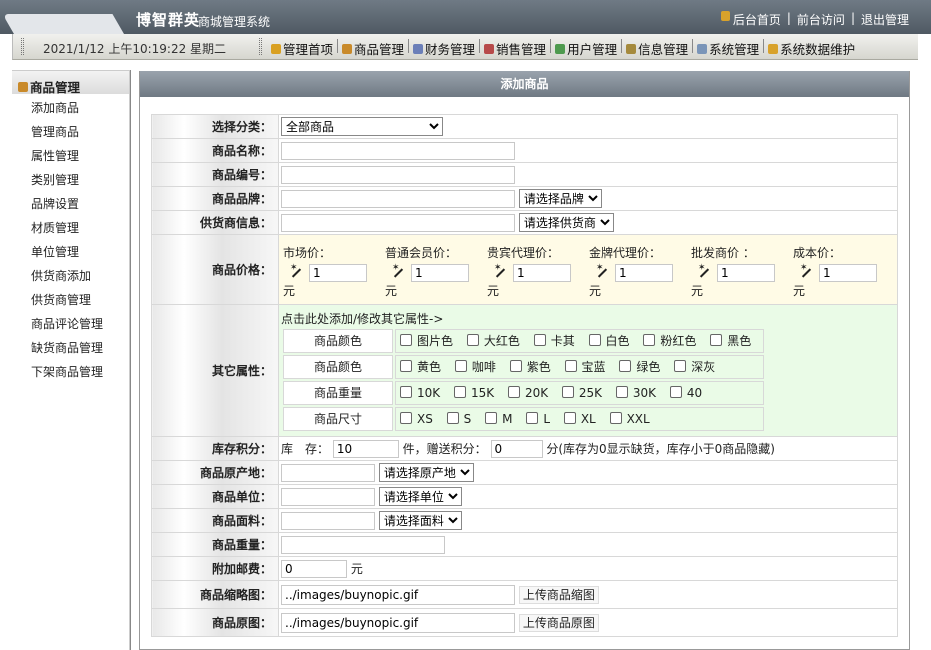 This screenshot has width=931, height=650. What do you see at coordinates (420, 367) in the screenshot?
I see `attr-option: 黄色` at bounding box center [420, 367].